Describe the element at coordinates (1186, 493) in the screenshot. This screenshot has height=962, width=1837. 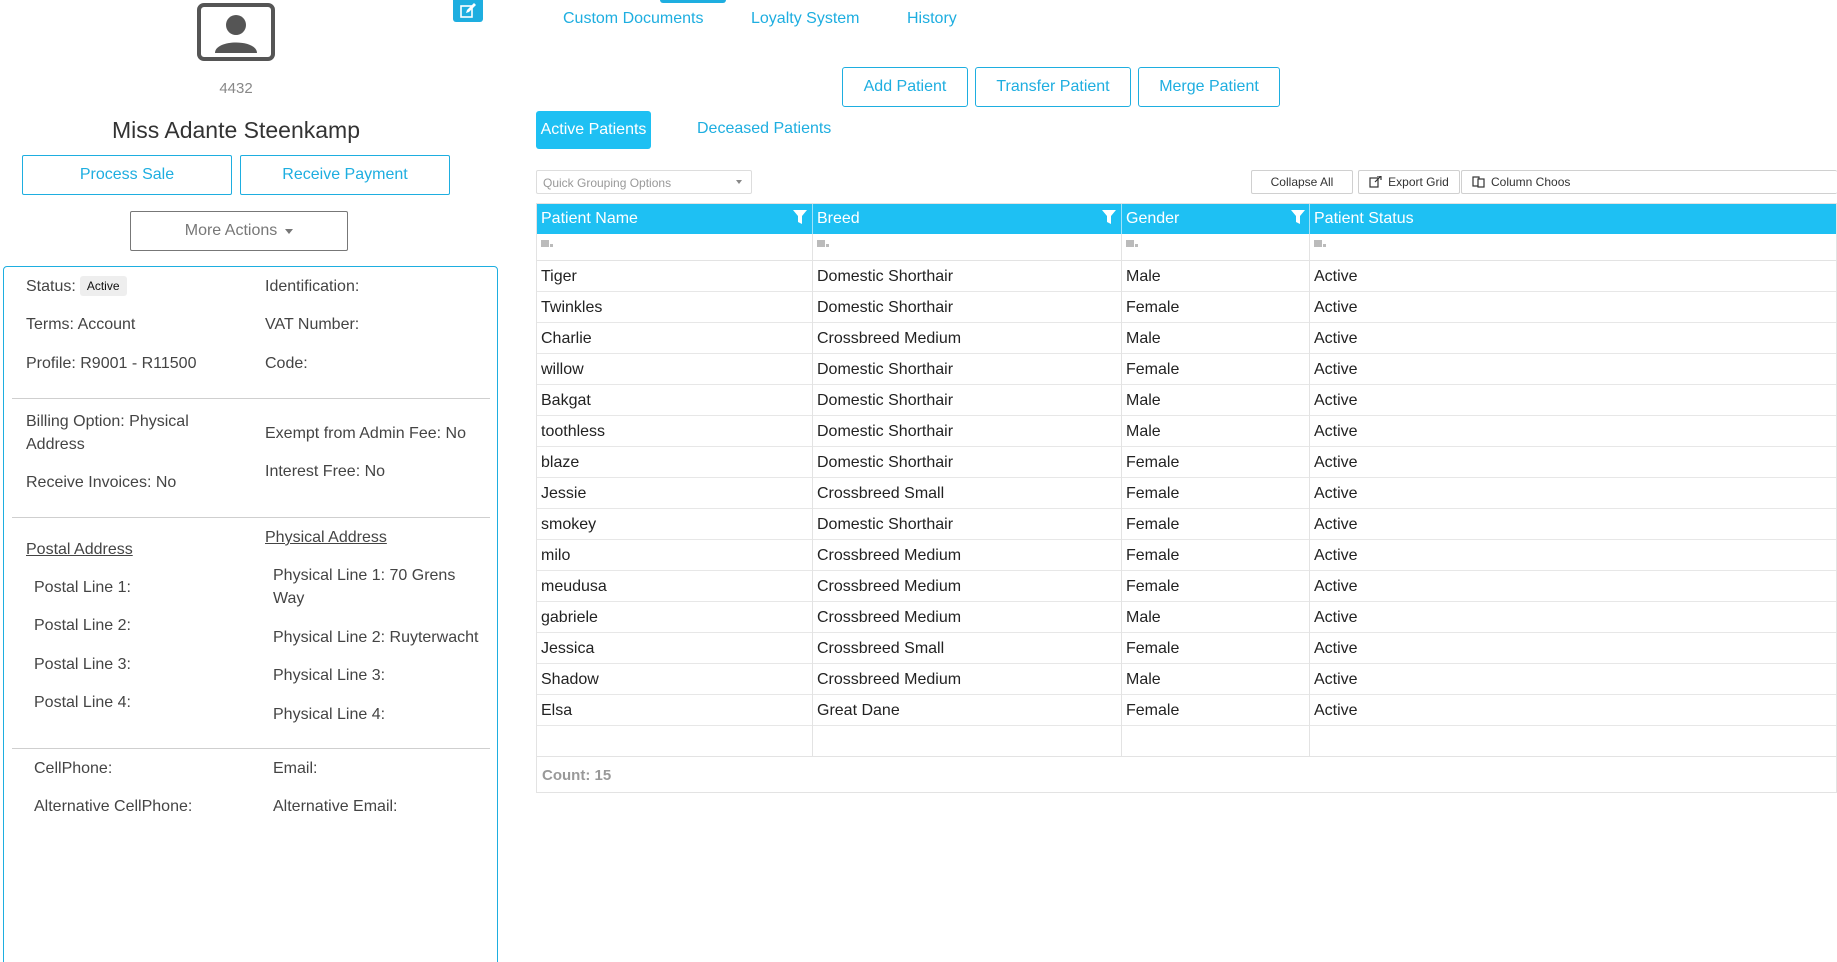
I see `table-row: Jessie Crossbreed Small Female Active` at that location.